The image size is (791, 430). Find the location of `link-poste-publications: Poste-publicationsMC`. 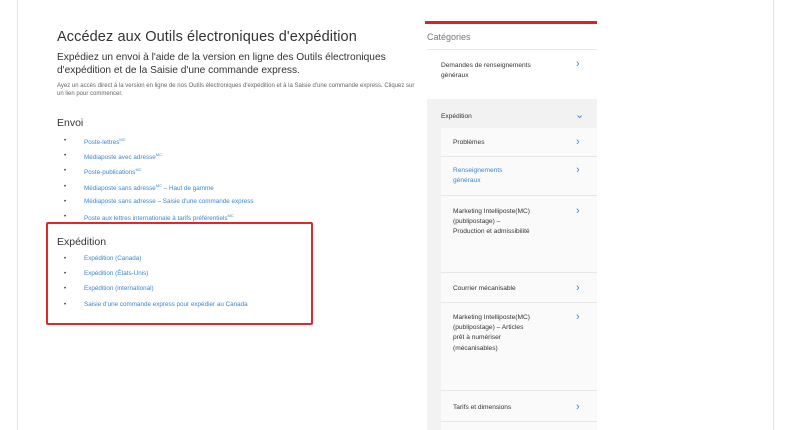

link-poste-publications: Poste-publicationsMC is located at coordinates (113, 171).